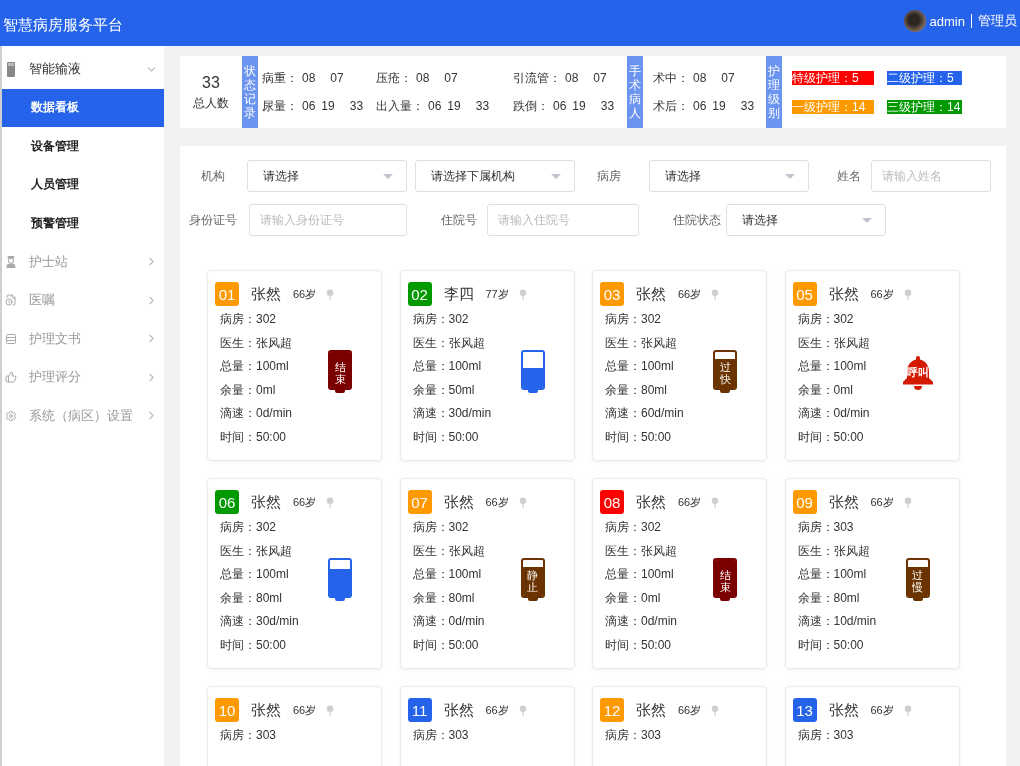 This screenshot has width=1020, height=766. What do you see at coordinates (608, 176) in the screenshot?
I see `filter-label: 病房` at bounding box center [608, 176].